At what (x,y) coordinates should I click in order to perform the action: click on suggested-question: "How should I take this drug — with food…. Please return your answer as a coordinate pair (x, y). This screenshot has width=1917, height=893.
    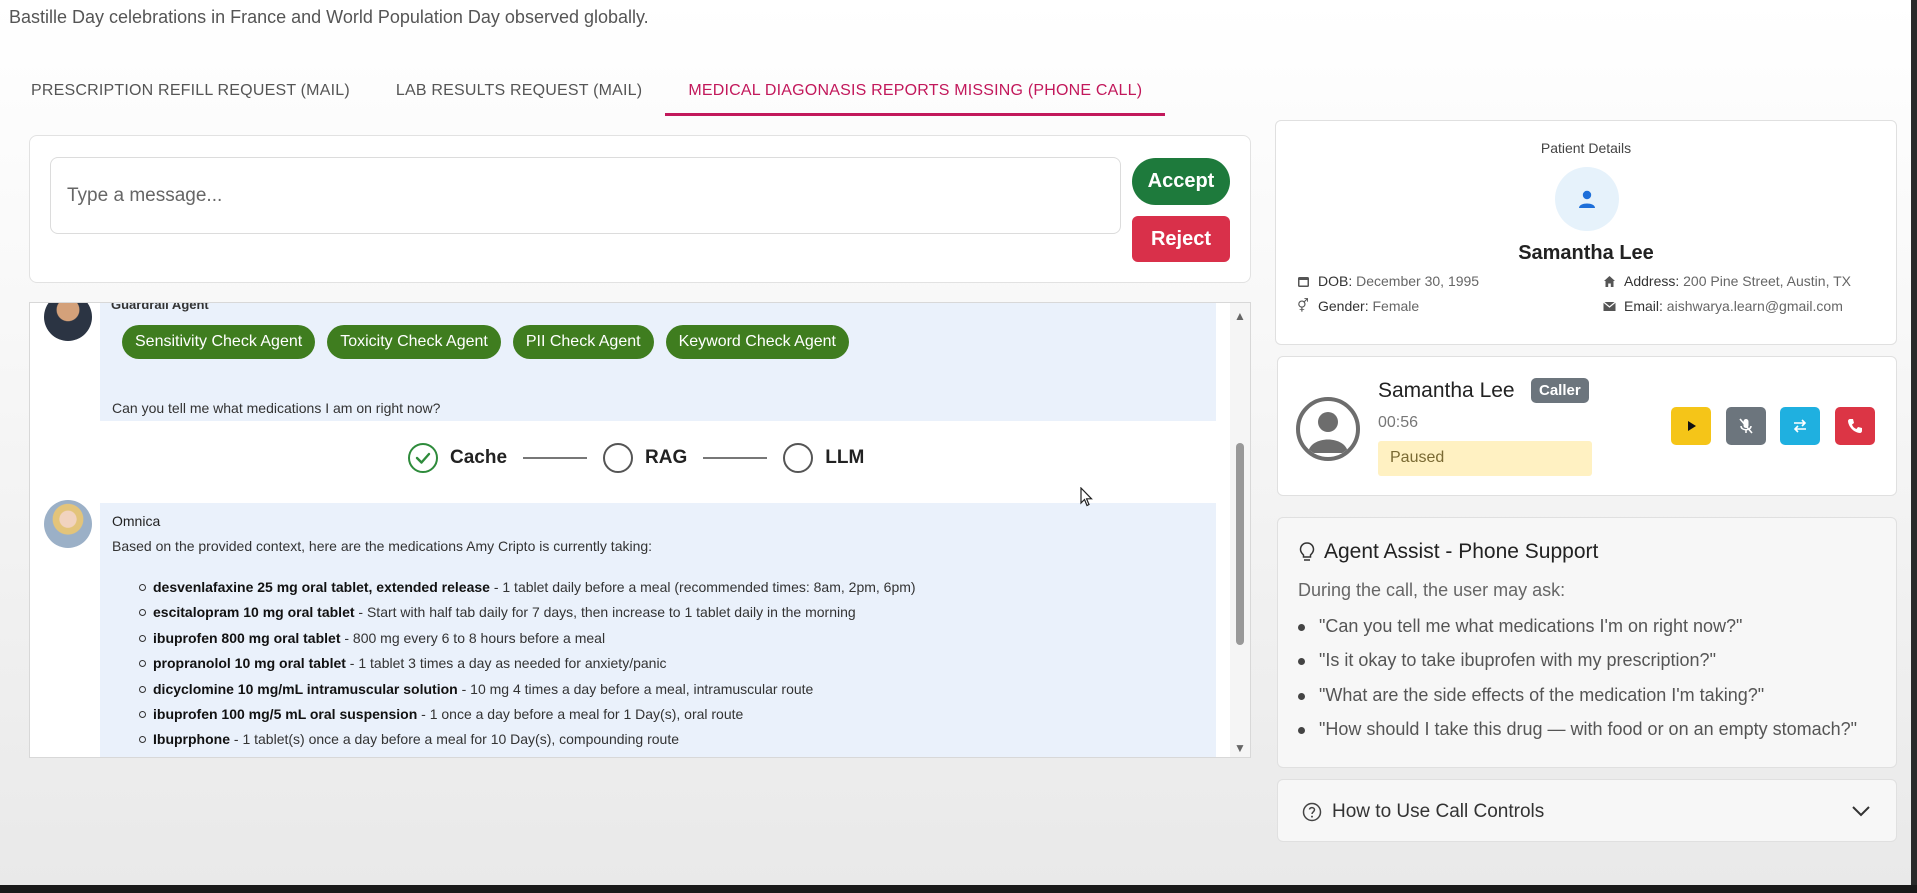
    Looking at the image, I should click on (1577, 736).